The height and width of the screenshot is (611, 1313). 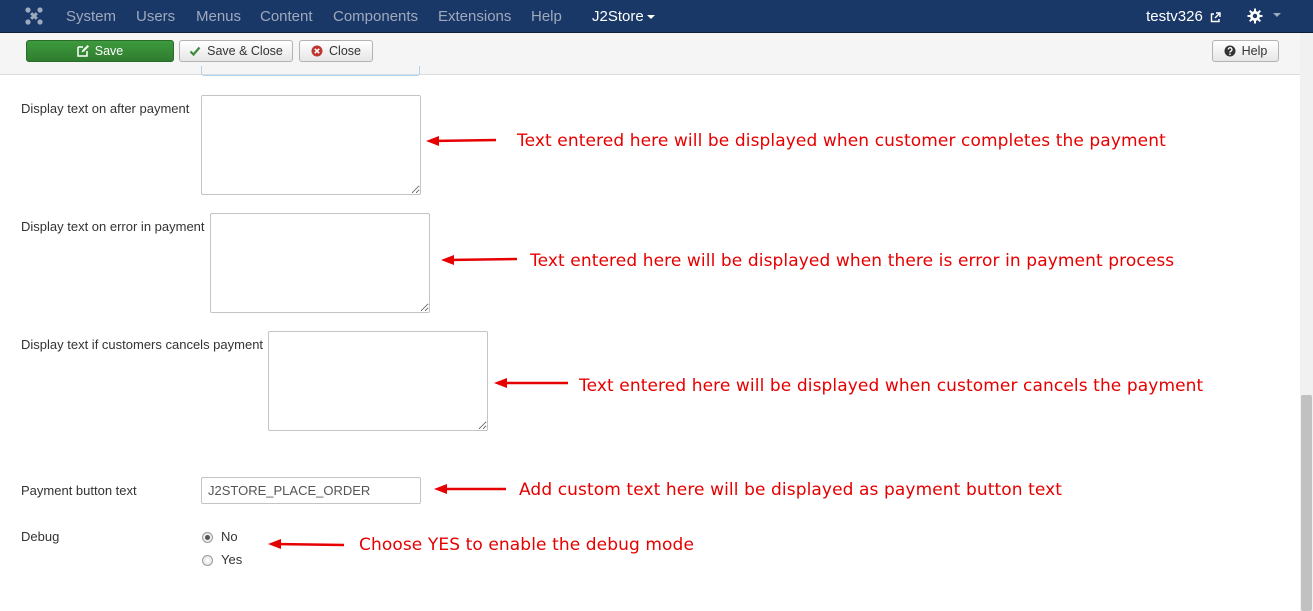 I want to click on nav-components: Components, so click(x=375, y=16).